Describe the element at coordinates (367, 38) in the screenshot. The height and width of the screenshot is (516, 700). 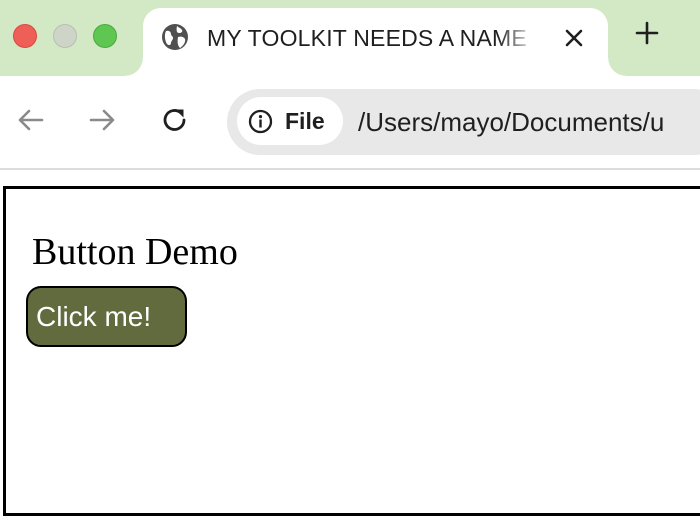
I see `tab-title: MY TOOLKIT NEEDS A NAME` at that location.